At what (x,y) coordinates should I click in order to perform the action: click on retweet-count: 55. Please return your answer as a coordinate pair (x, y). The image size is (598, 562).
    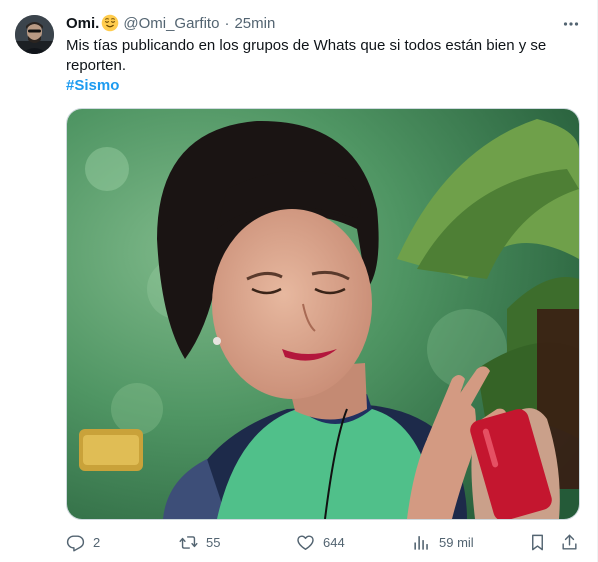
    Looking at the image, I should click on (213, 542).